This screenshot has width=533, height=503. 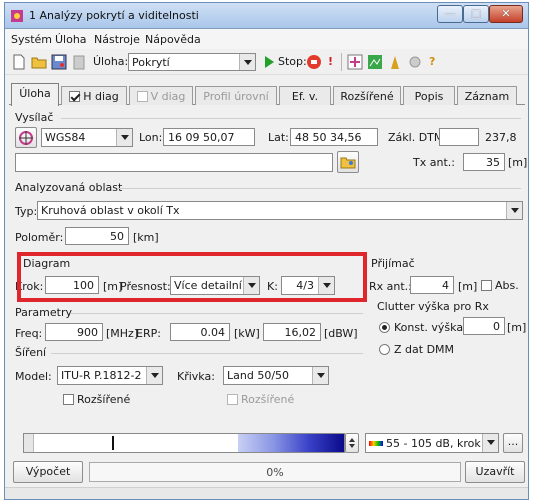 What do you see at coordinates (209, 137) in the screenshot?
I see `lon-input: 16 09 50,07` at bounding box center [209, 137].